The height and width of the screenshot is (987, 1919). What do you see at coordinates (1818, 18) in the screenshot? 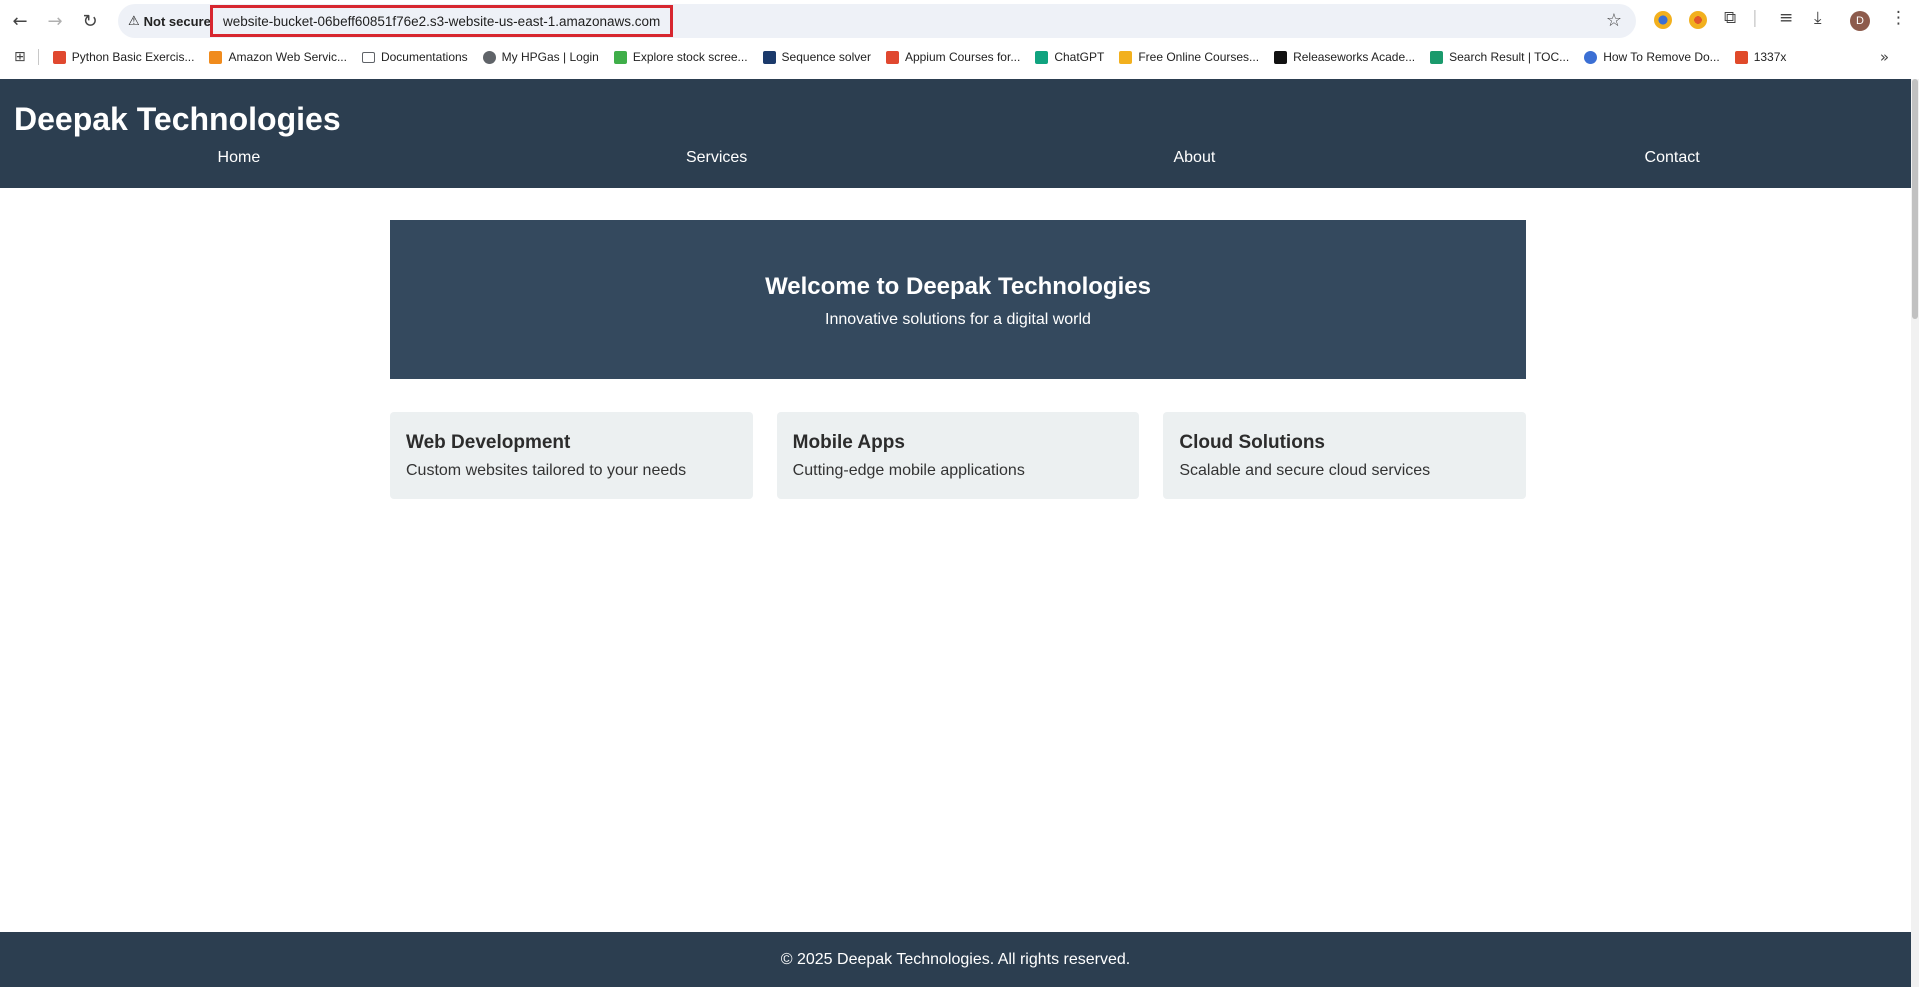
I see `download-icon: ⤓` at bounding box center [1818, 18].